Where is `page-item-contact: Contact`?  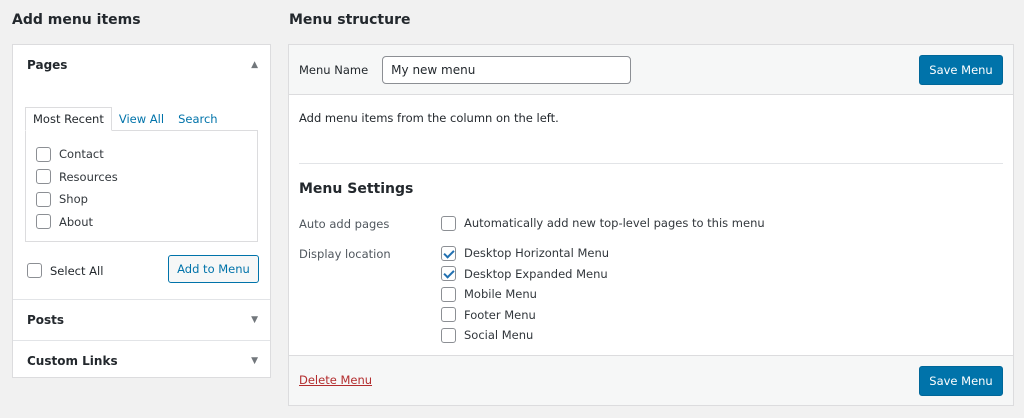
page-item-contact: Contact is located at coordinates (141, 154).